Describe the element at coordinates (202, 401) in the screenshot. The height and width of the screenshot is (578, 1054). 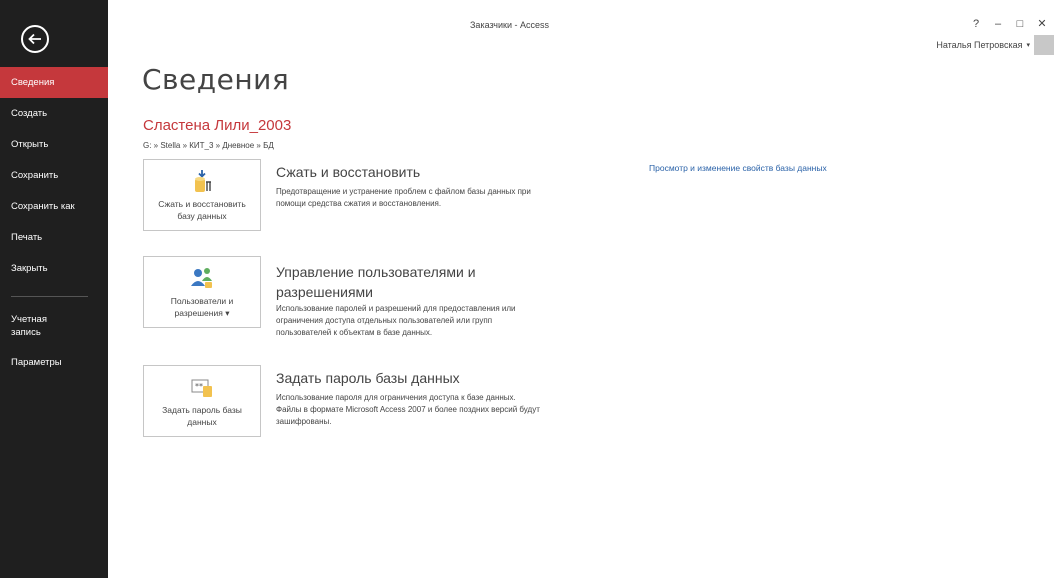
I see `set-password-button: ** Задать пароль базы данных` at that location.